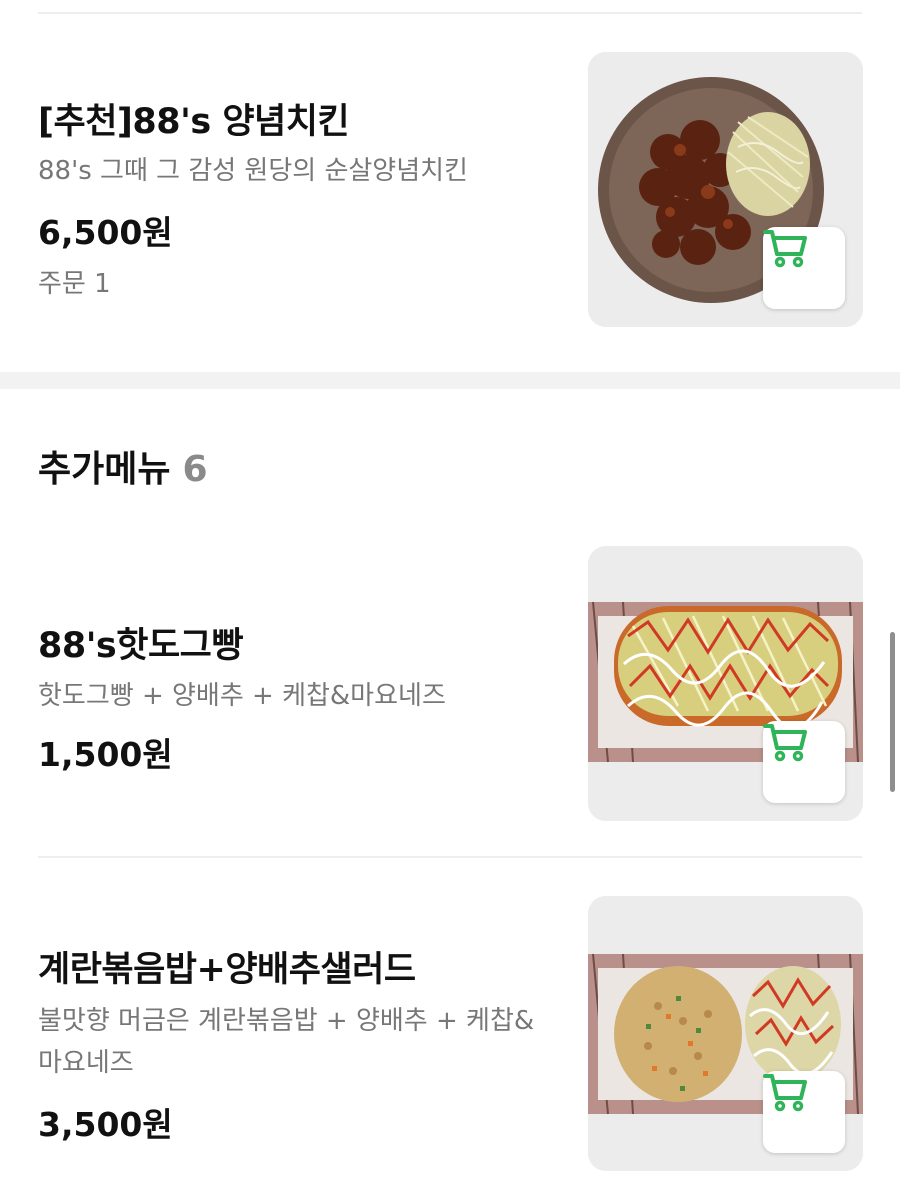 Image resolution: width=900 pixels, height=1203 pixels. I want to click on menu-item-name: [추천]88's 양념치킨, so click(194, 122).